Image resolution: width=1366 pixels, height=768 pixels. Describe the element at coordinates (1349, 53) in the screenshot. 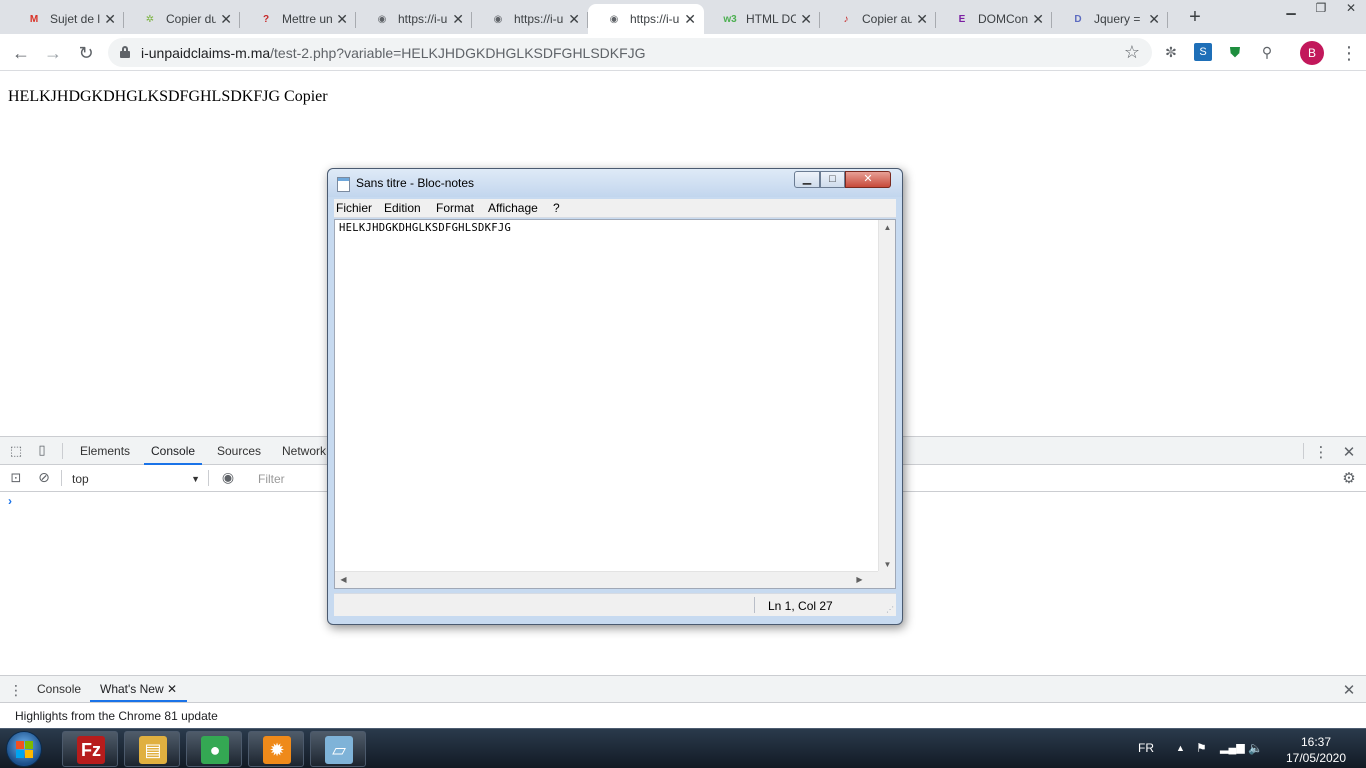

I see `chrome-menu-icon: ⋮` at that location.